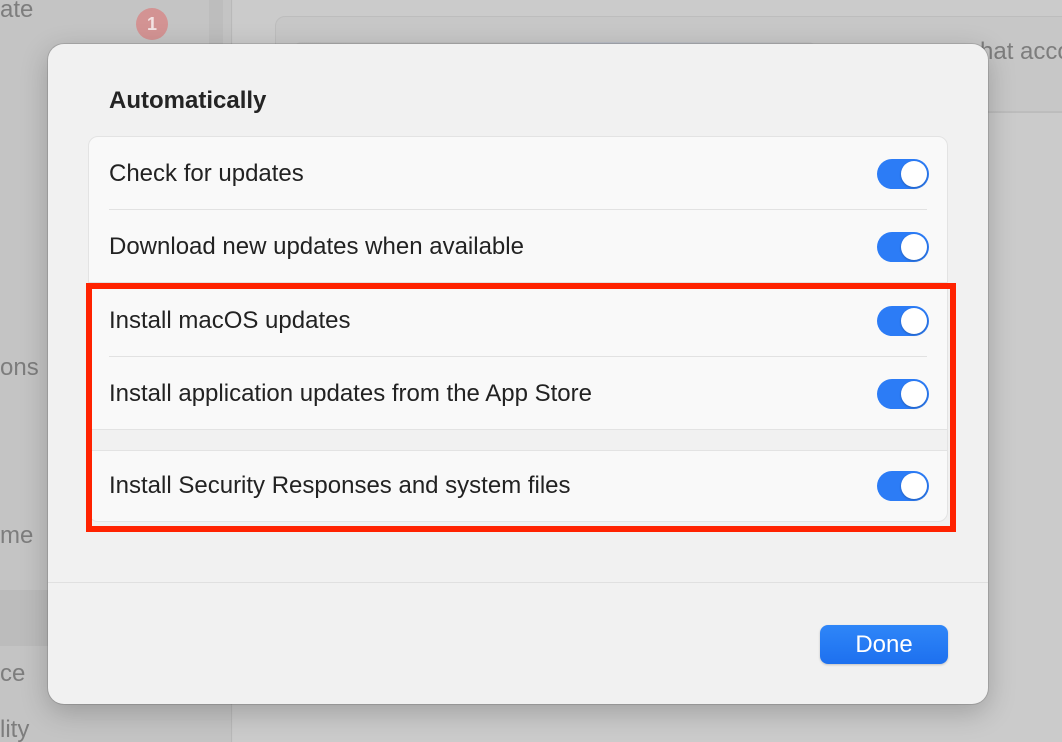 This screenshot has height=742, width=1062. Describe the element at coordinates (216, 24) in the screenshot. I see `background-sidebar-divider` at that location.